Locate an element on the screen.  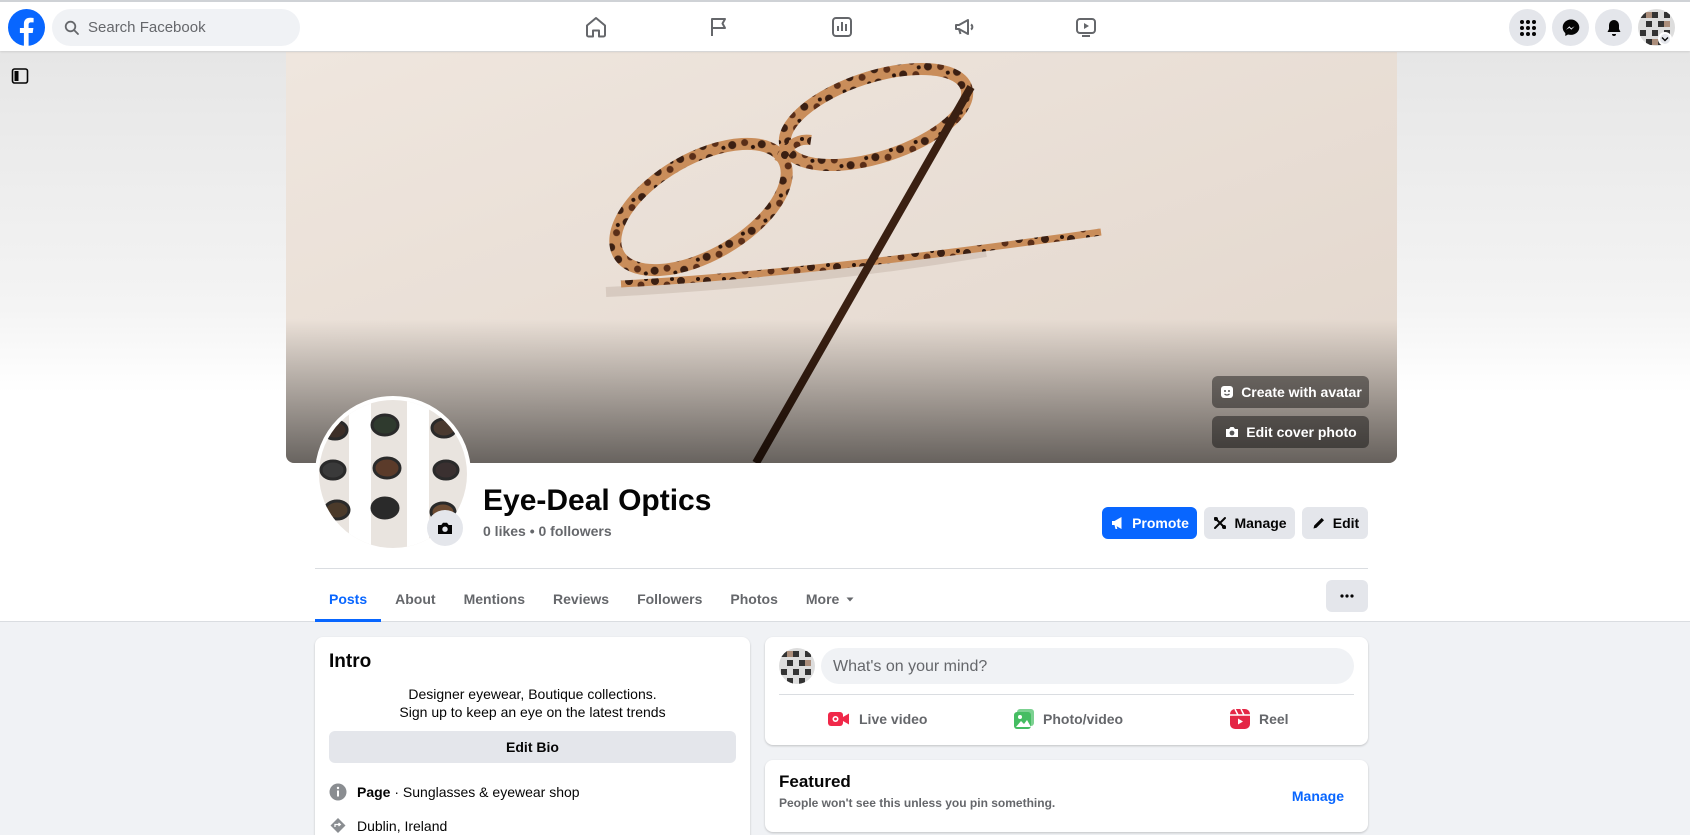
tab-followers: Followers is located at coordinates (669, 599).